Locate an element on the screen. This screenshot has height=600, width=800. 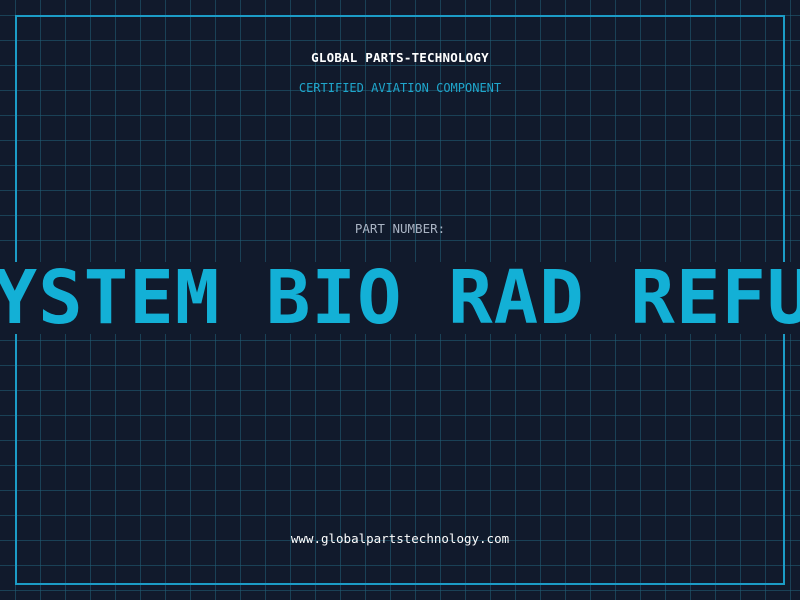
part-number-band: SYSTEM BIO RAD REFU is located at coordinates (400, 298).